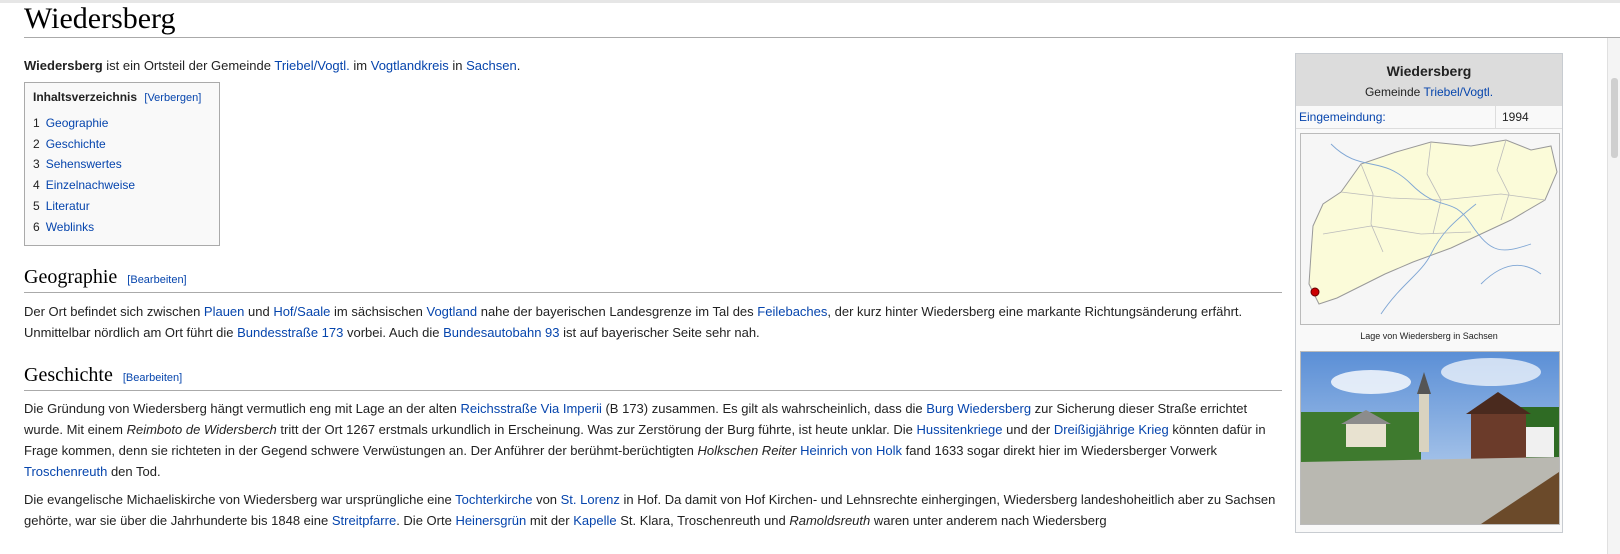  Describe the element at coordinates (851, 450) in the screenshot. I see `link-heinrich-von-holk: Heinrich von Holk` at that location.